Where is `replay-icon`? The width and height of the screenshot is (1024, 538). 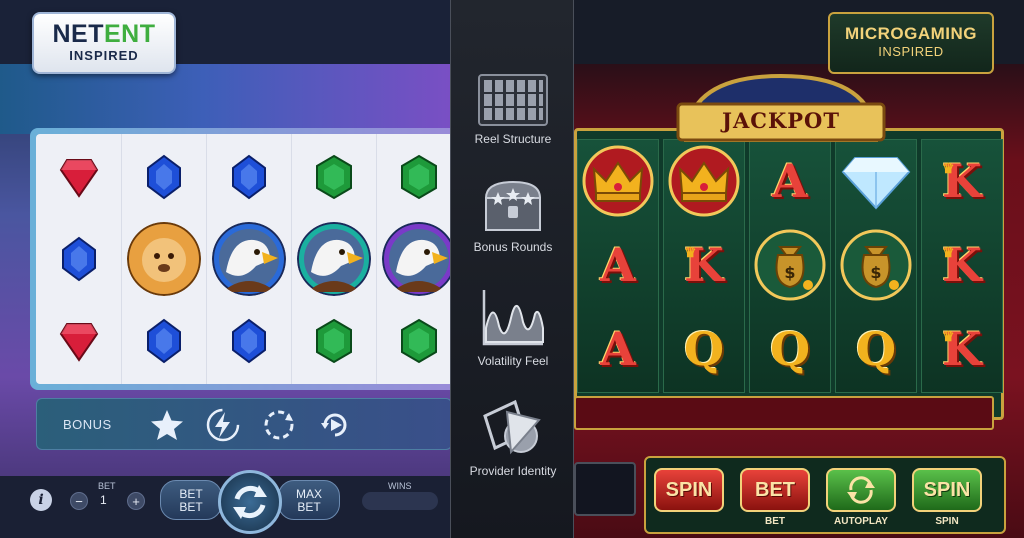 replay-icon is located at coordinates (335, 425).